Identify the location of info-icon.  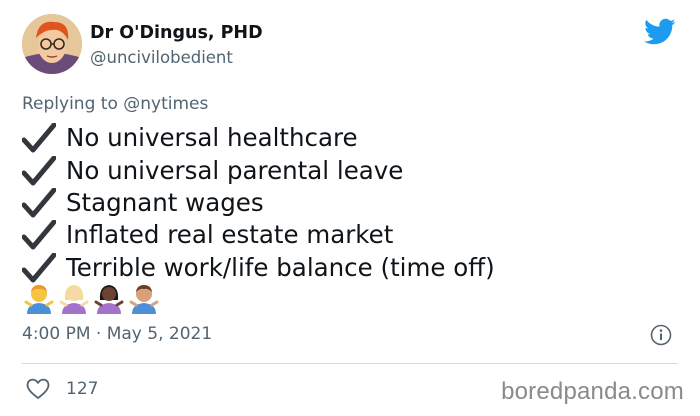
(661, 335).